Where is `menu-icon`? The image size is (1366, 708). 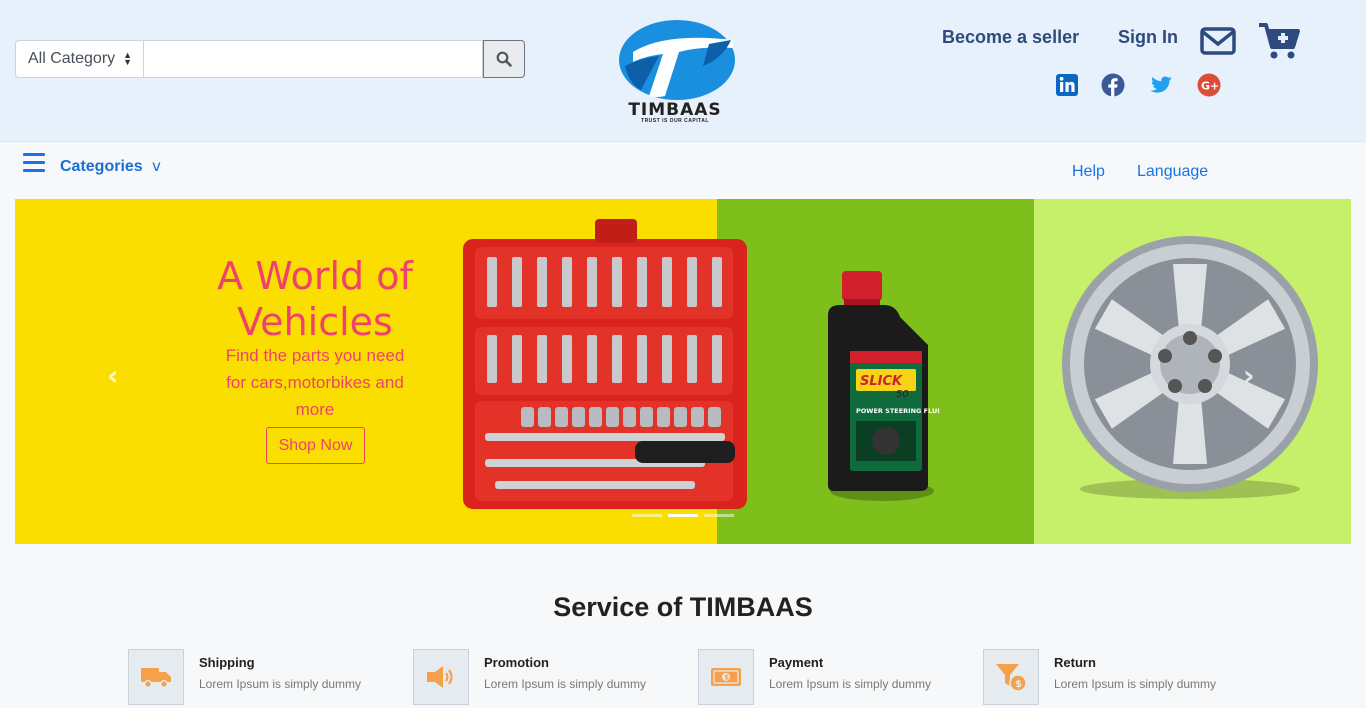
menu-icon is located at coordinates (34, 163).